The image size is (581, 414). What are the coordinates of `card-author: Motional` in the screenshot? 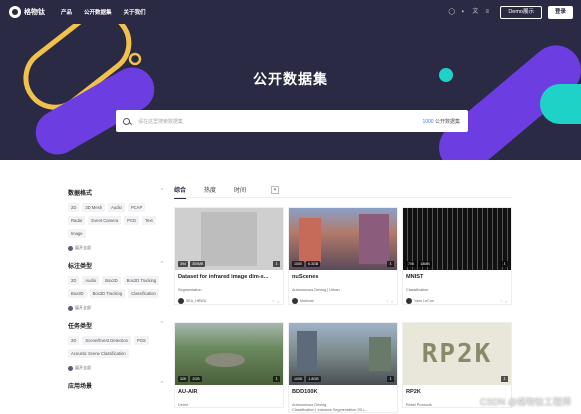 It's located at (307, 301).